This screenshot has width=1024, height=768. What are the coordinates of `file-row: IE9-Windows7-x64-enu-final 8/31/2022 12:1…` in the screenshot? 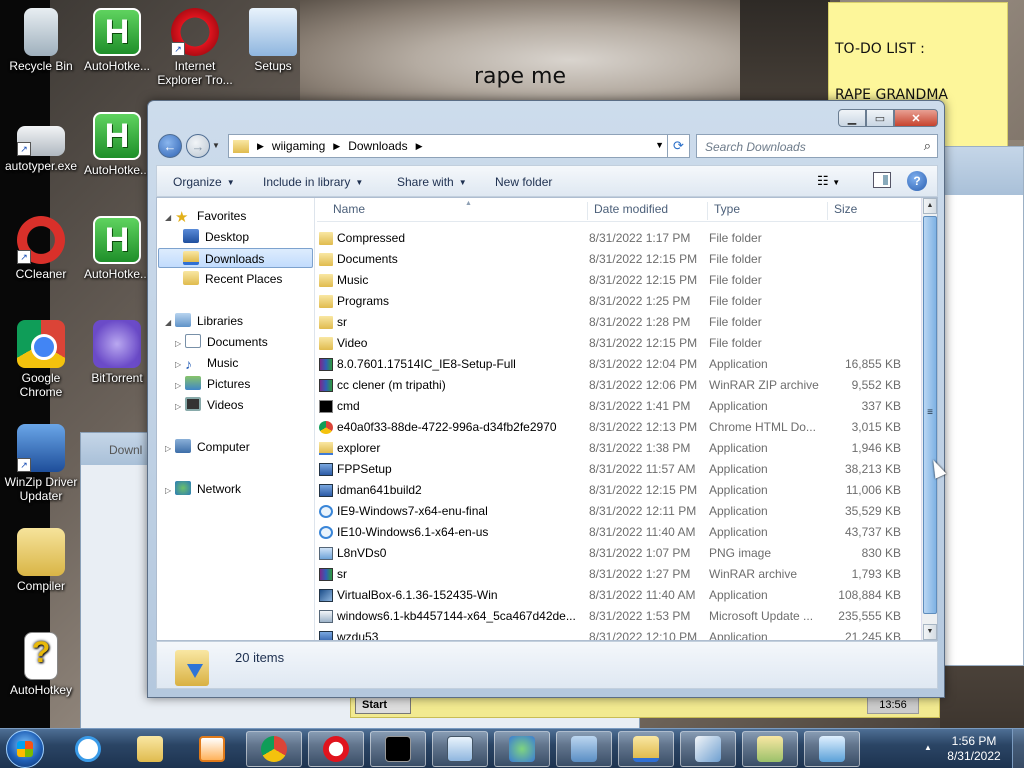 It's located at (619, 511).